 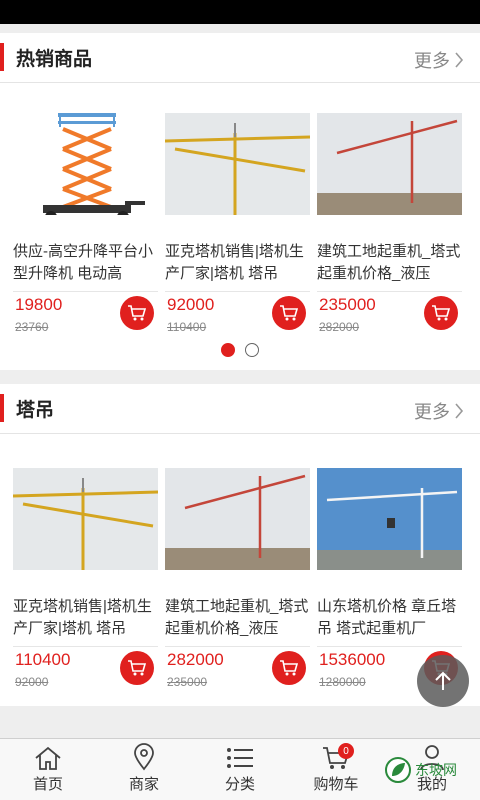 What do you see at coordinates (89, 233) in the screenshot?
I see `product-card: 供应-高空升降平台小型升降机 电动高 19800 23760` at bounding box center [89, 233].